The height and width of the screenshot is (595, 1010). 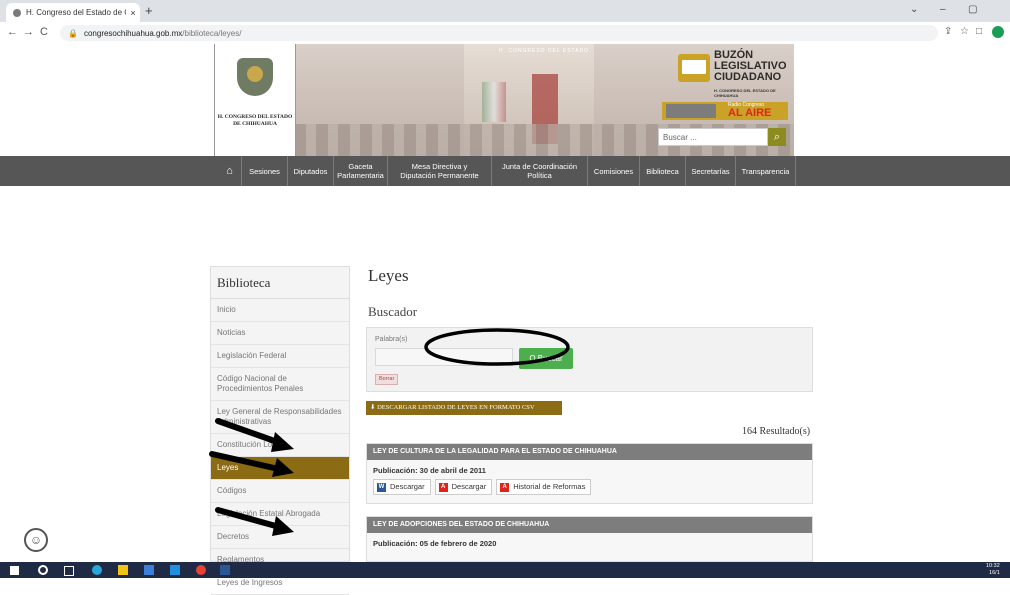 I want to click on url-path: /biblioteca/leyes/, so click(x=212, y=33).